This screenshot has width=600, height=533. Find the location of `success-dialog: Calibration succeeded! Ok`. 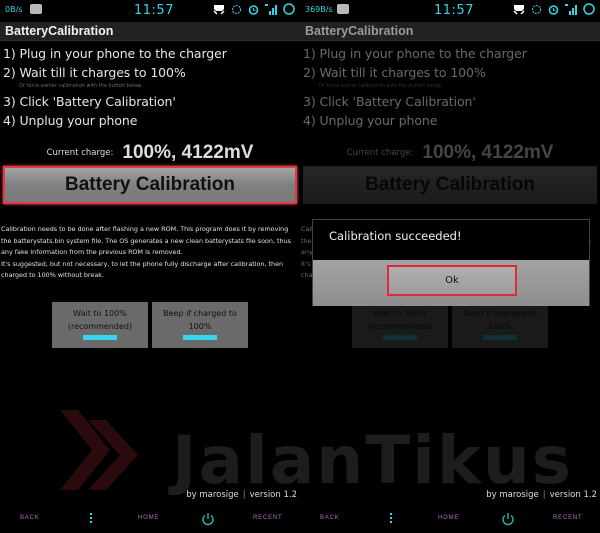

success-dialog: Calibration succeeded! Ok is located at coordinates (451, 262).